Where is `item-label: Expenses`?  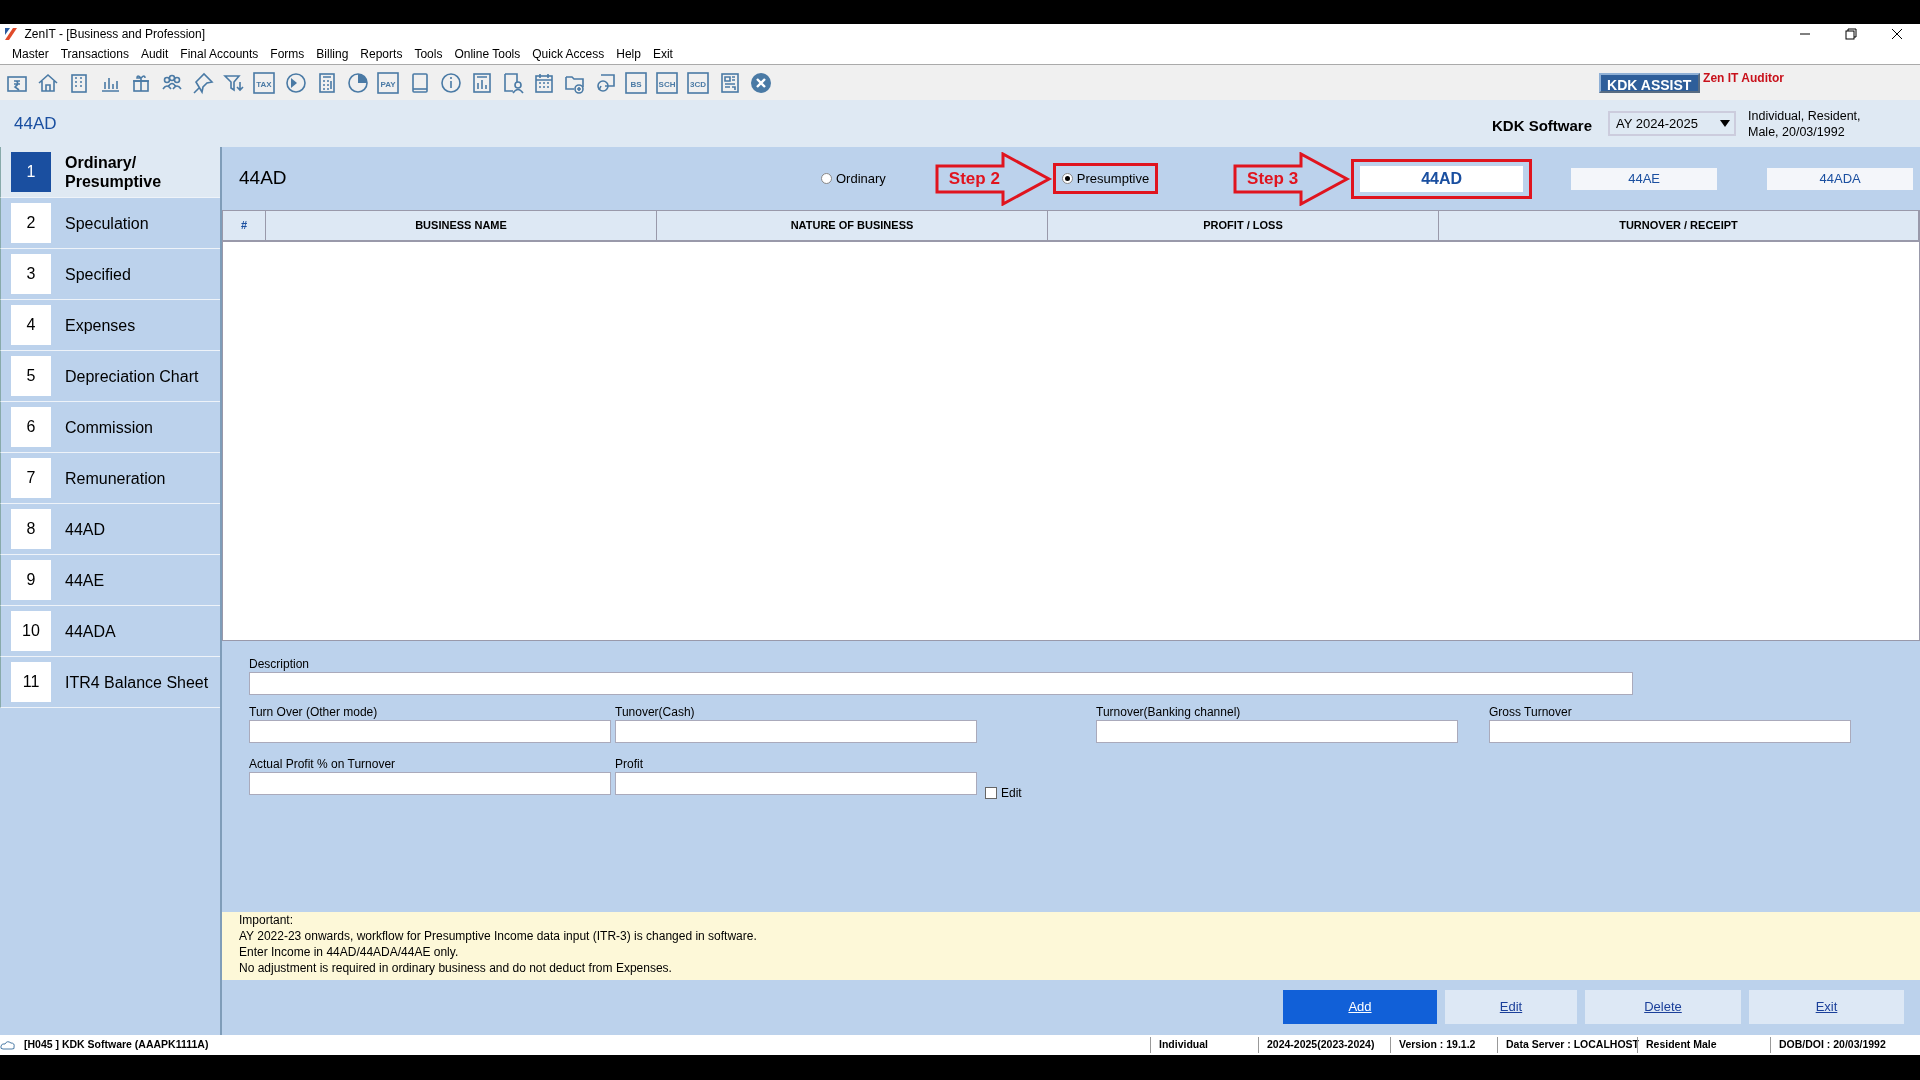
item-label: Expenses is located at coordinates (100, 325).